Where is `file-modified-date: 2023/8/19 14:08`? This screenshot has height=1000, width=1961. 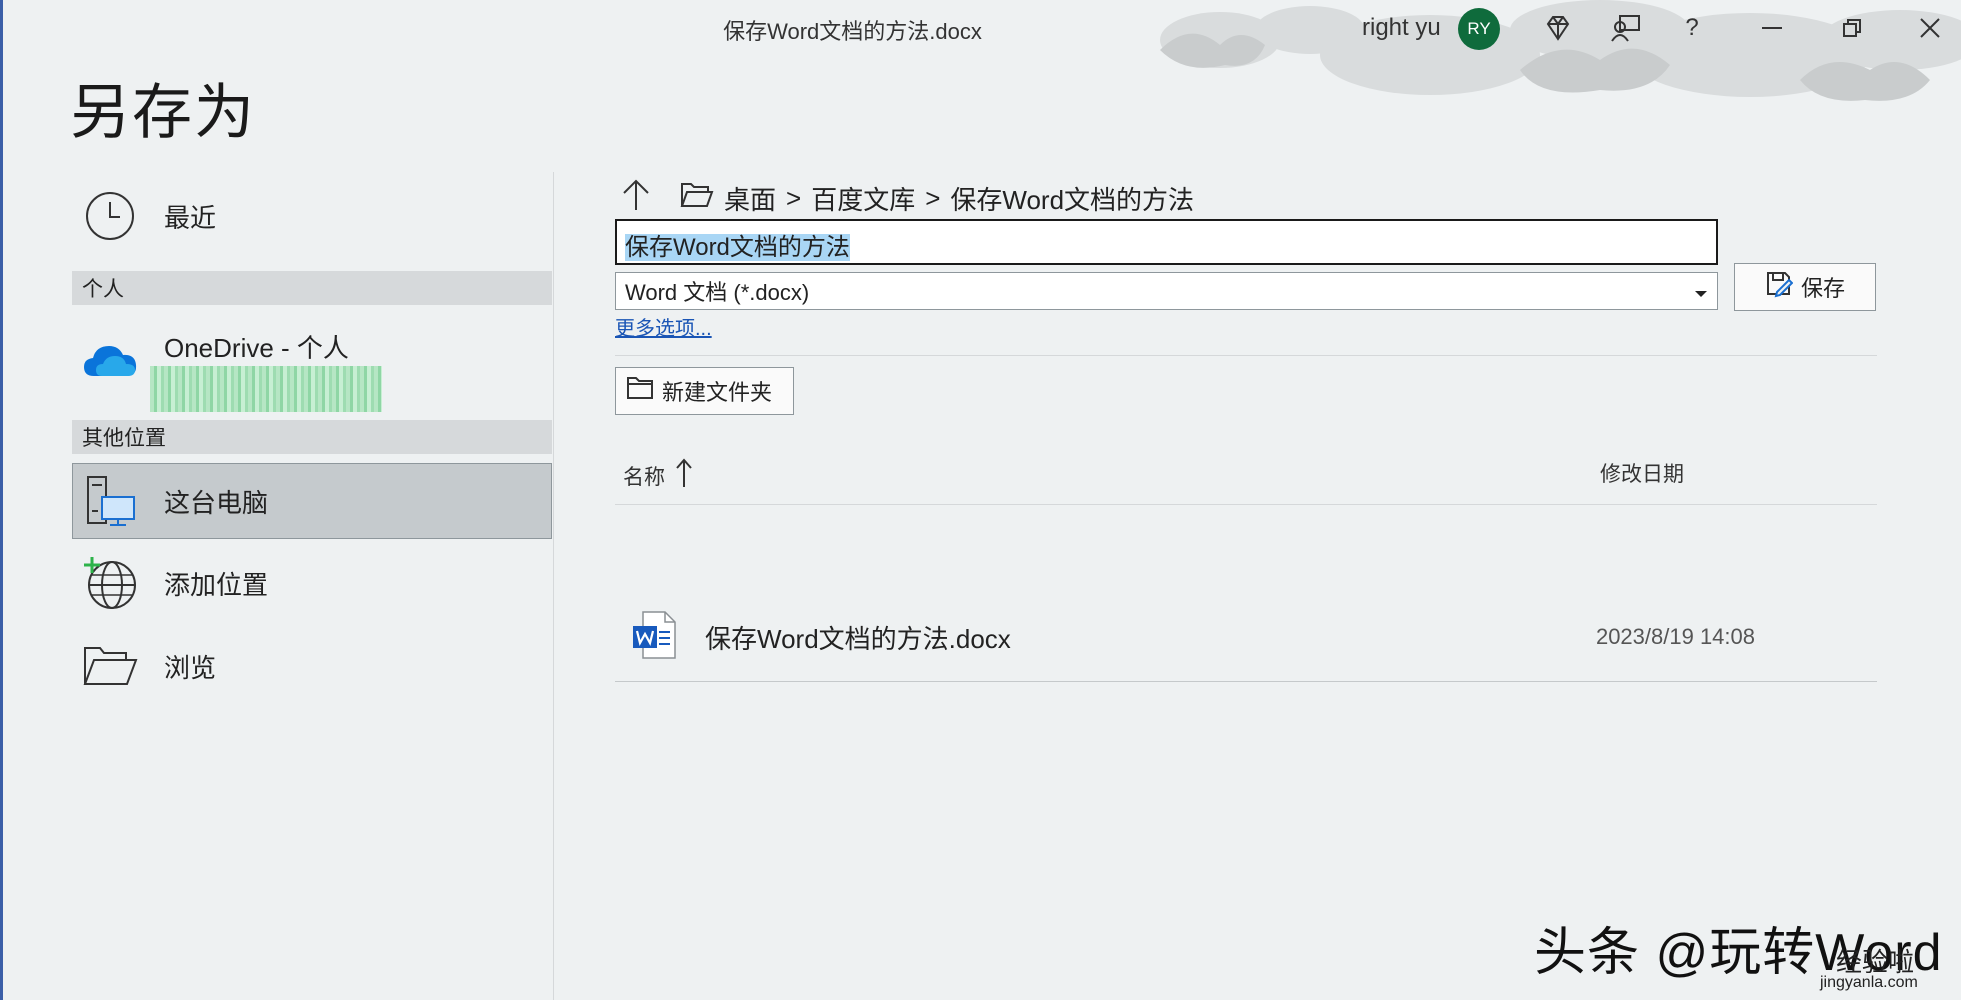 file-modified-date: 2023/8/19 14:08 is located at coordinates (1675, 636).